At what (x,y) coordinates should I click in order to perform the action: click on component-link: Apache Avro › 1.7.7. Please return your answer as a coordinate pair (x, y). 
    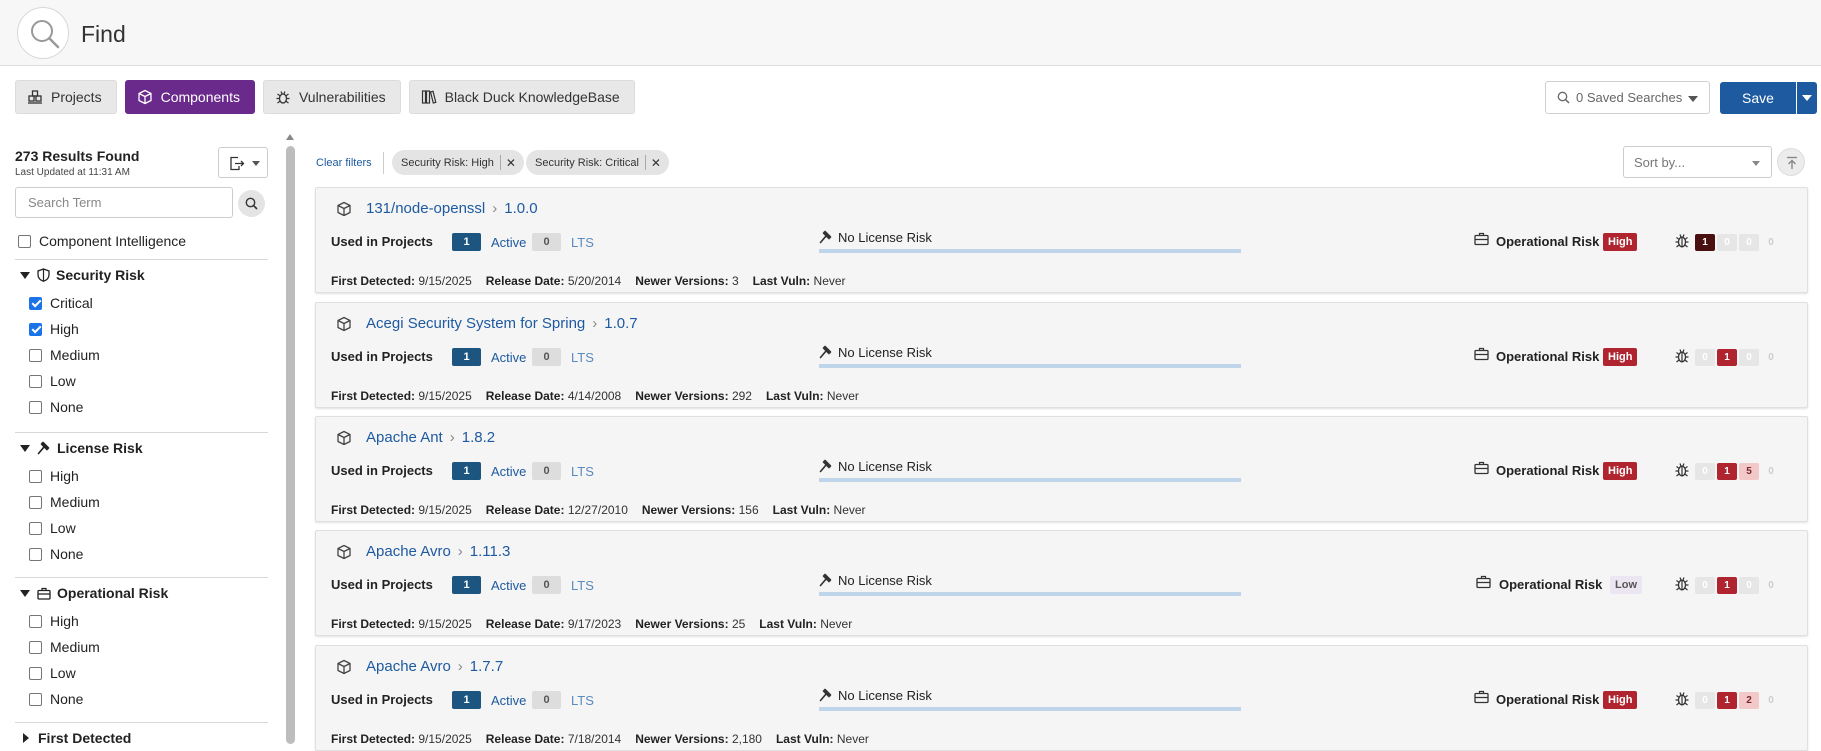
    Looking at the image, I should click on (434, 666).